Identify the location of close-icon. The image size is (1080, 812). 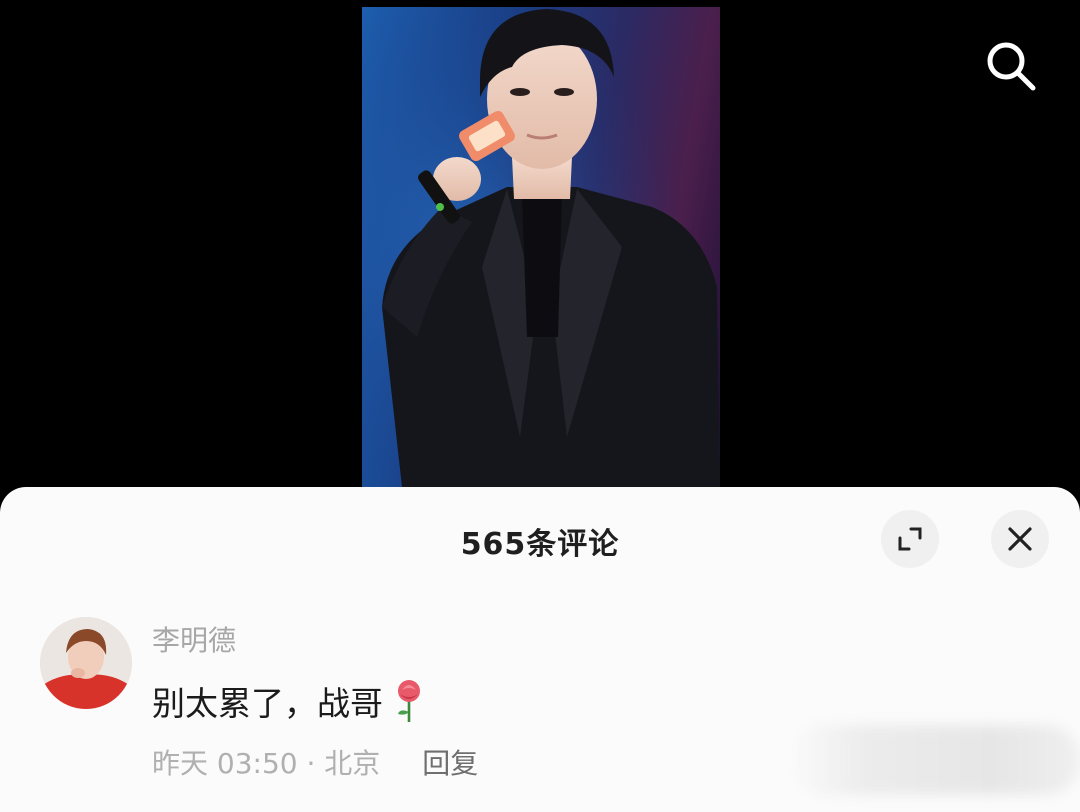
(1020, 539).